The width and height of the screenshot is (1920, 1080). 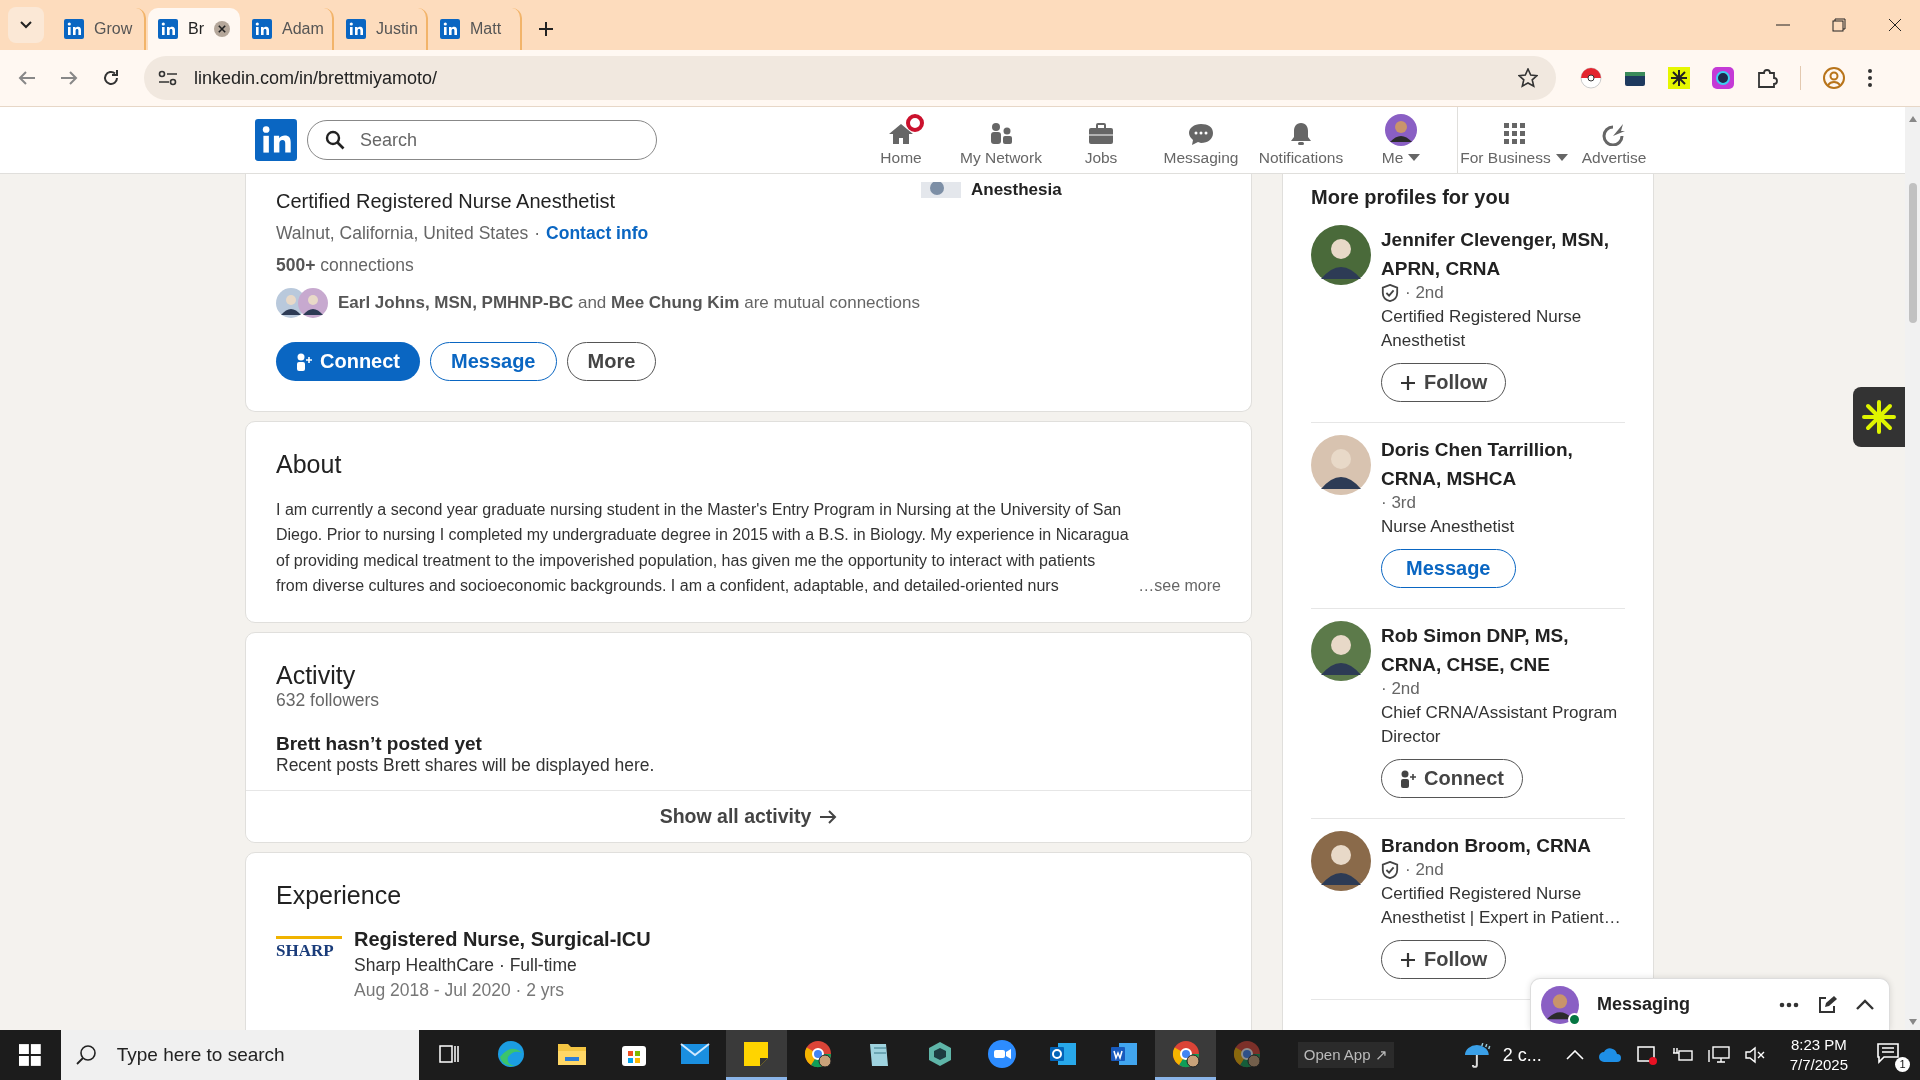 I want to click on add-person-icon, so click(x=304, y=361).